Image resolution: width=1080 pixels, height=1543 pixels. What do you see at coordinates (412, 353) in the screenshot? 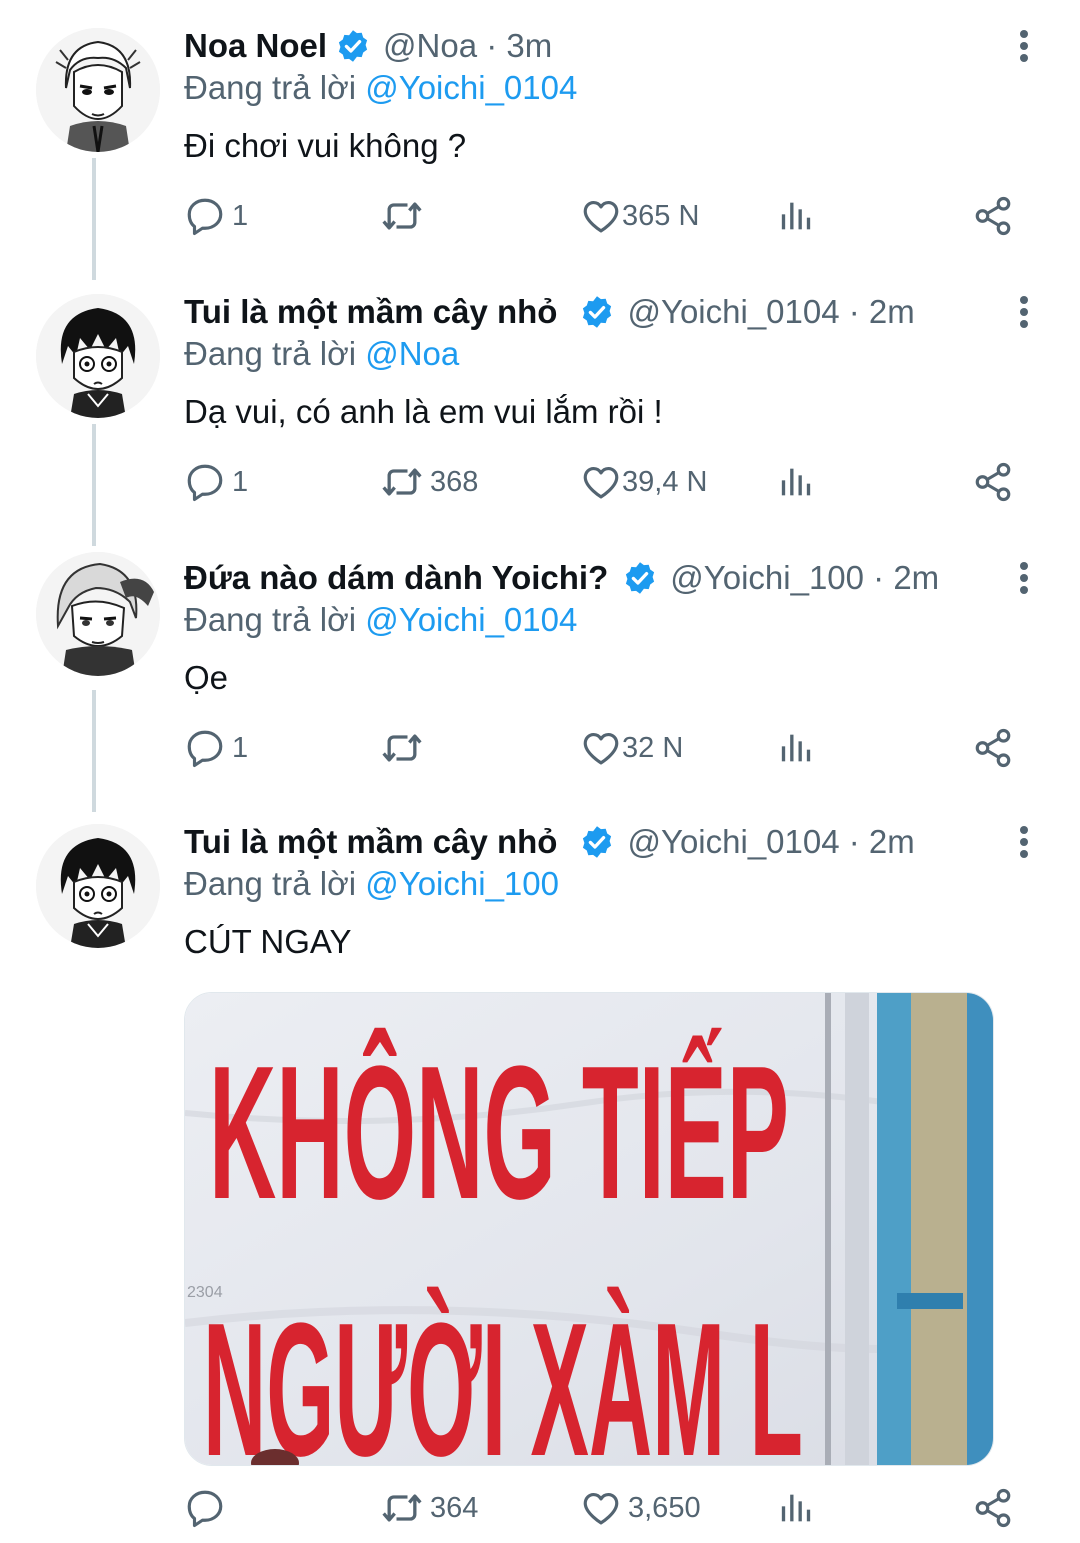
I see `reply-mention: @Noa` at bounding box center [412, 353].